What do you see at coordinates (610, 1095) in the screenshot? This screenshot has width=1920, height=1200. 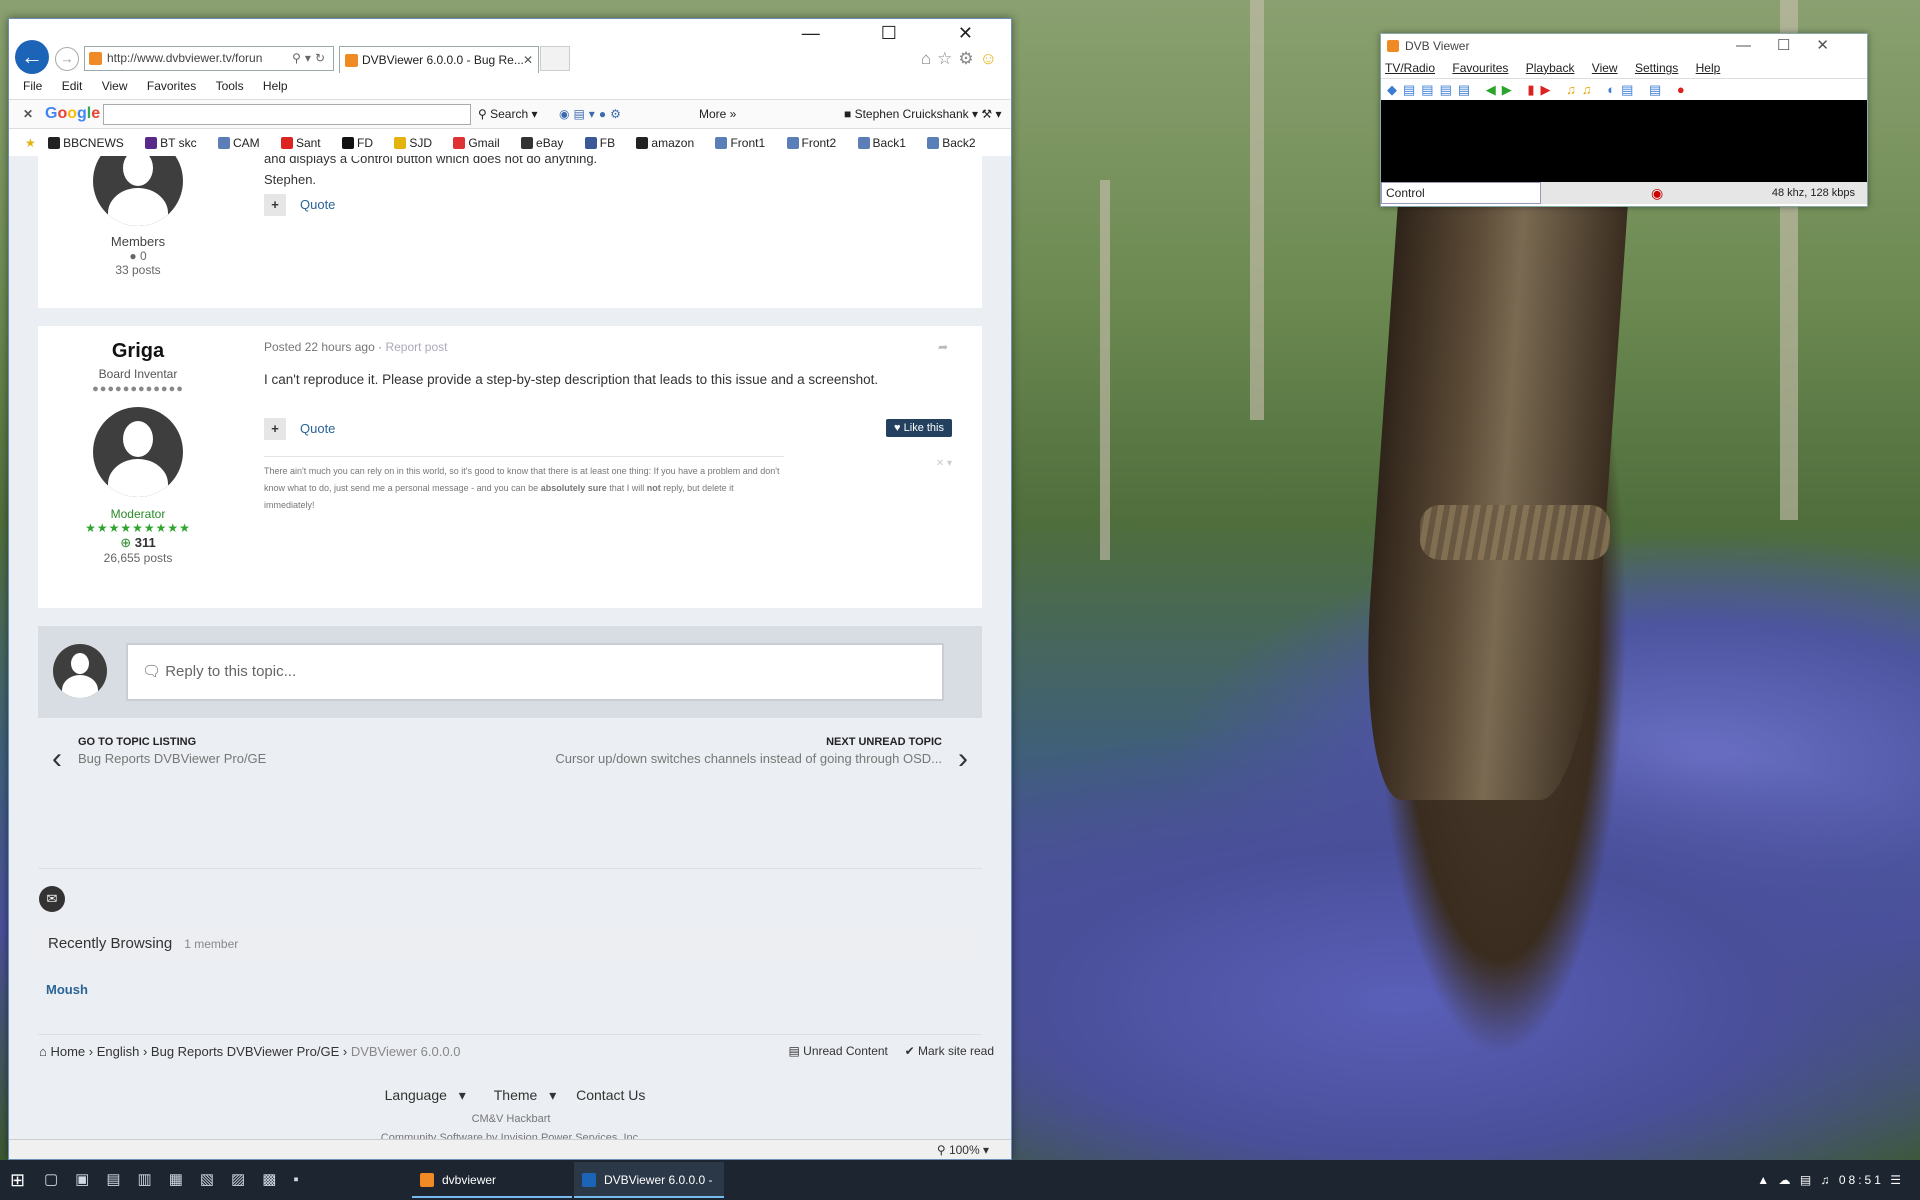 I see `contact-us-link: Contact Us` at bounding box center [610, 1095].